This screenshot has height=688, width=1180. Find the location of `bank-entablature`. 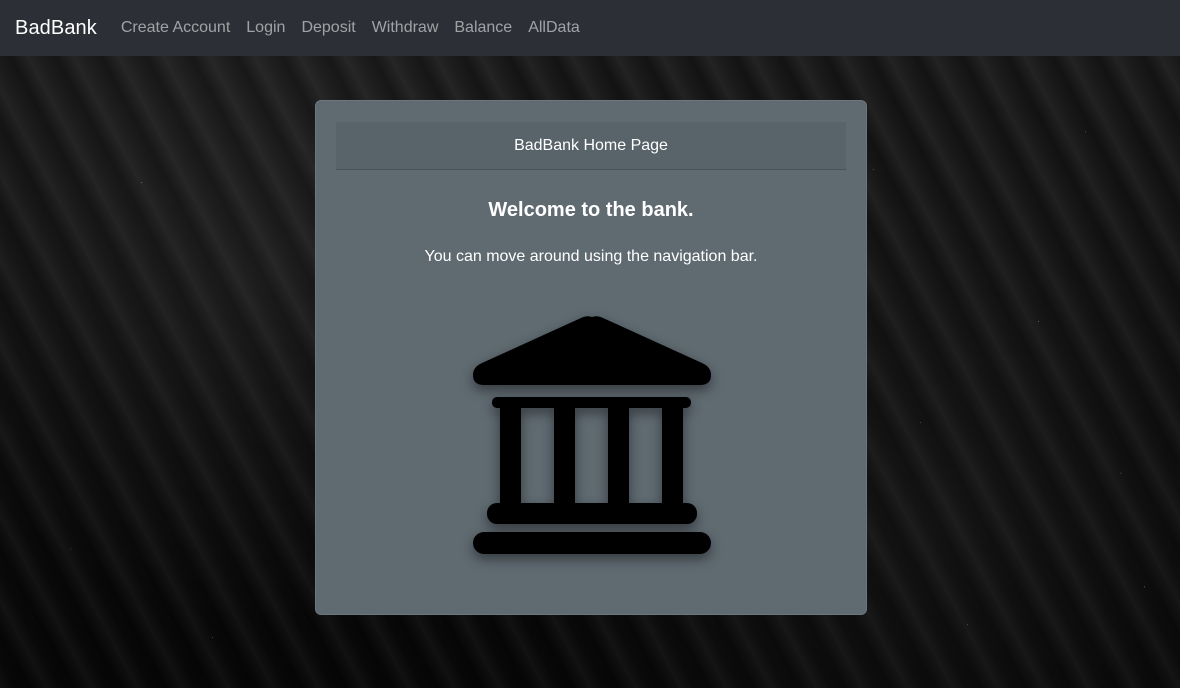

bank-entablature is located at coordinates (591, 402).